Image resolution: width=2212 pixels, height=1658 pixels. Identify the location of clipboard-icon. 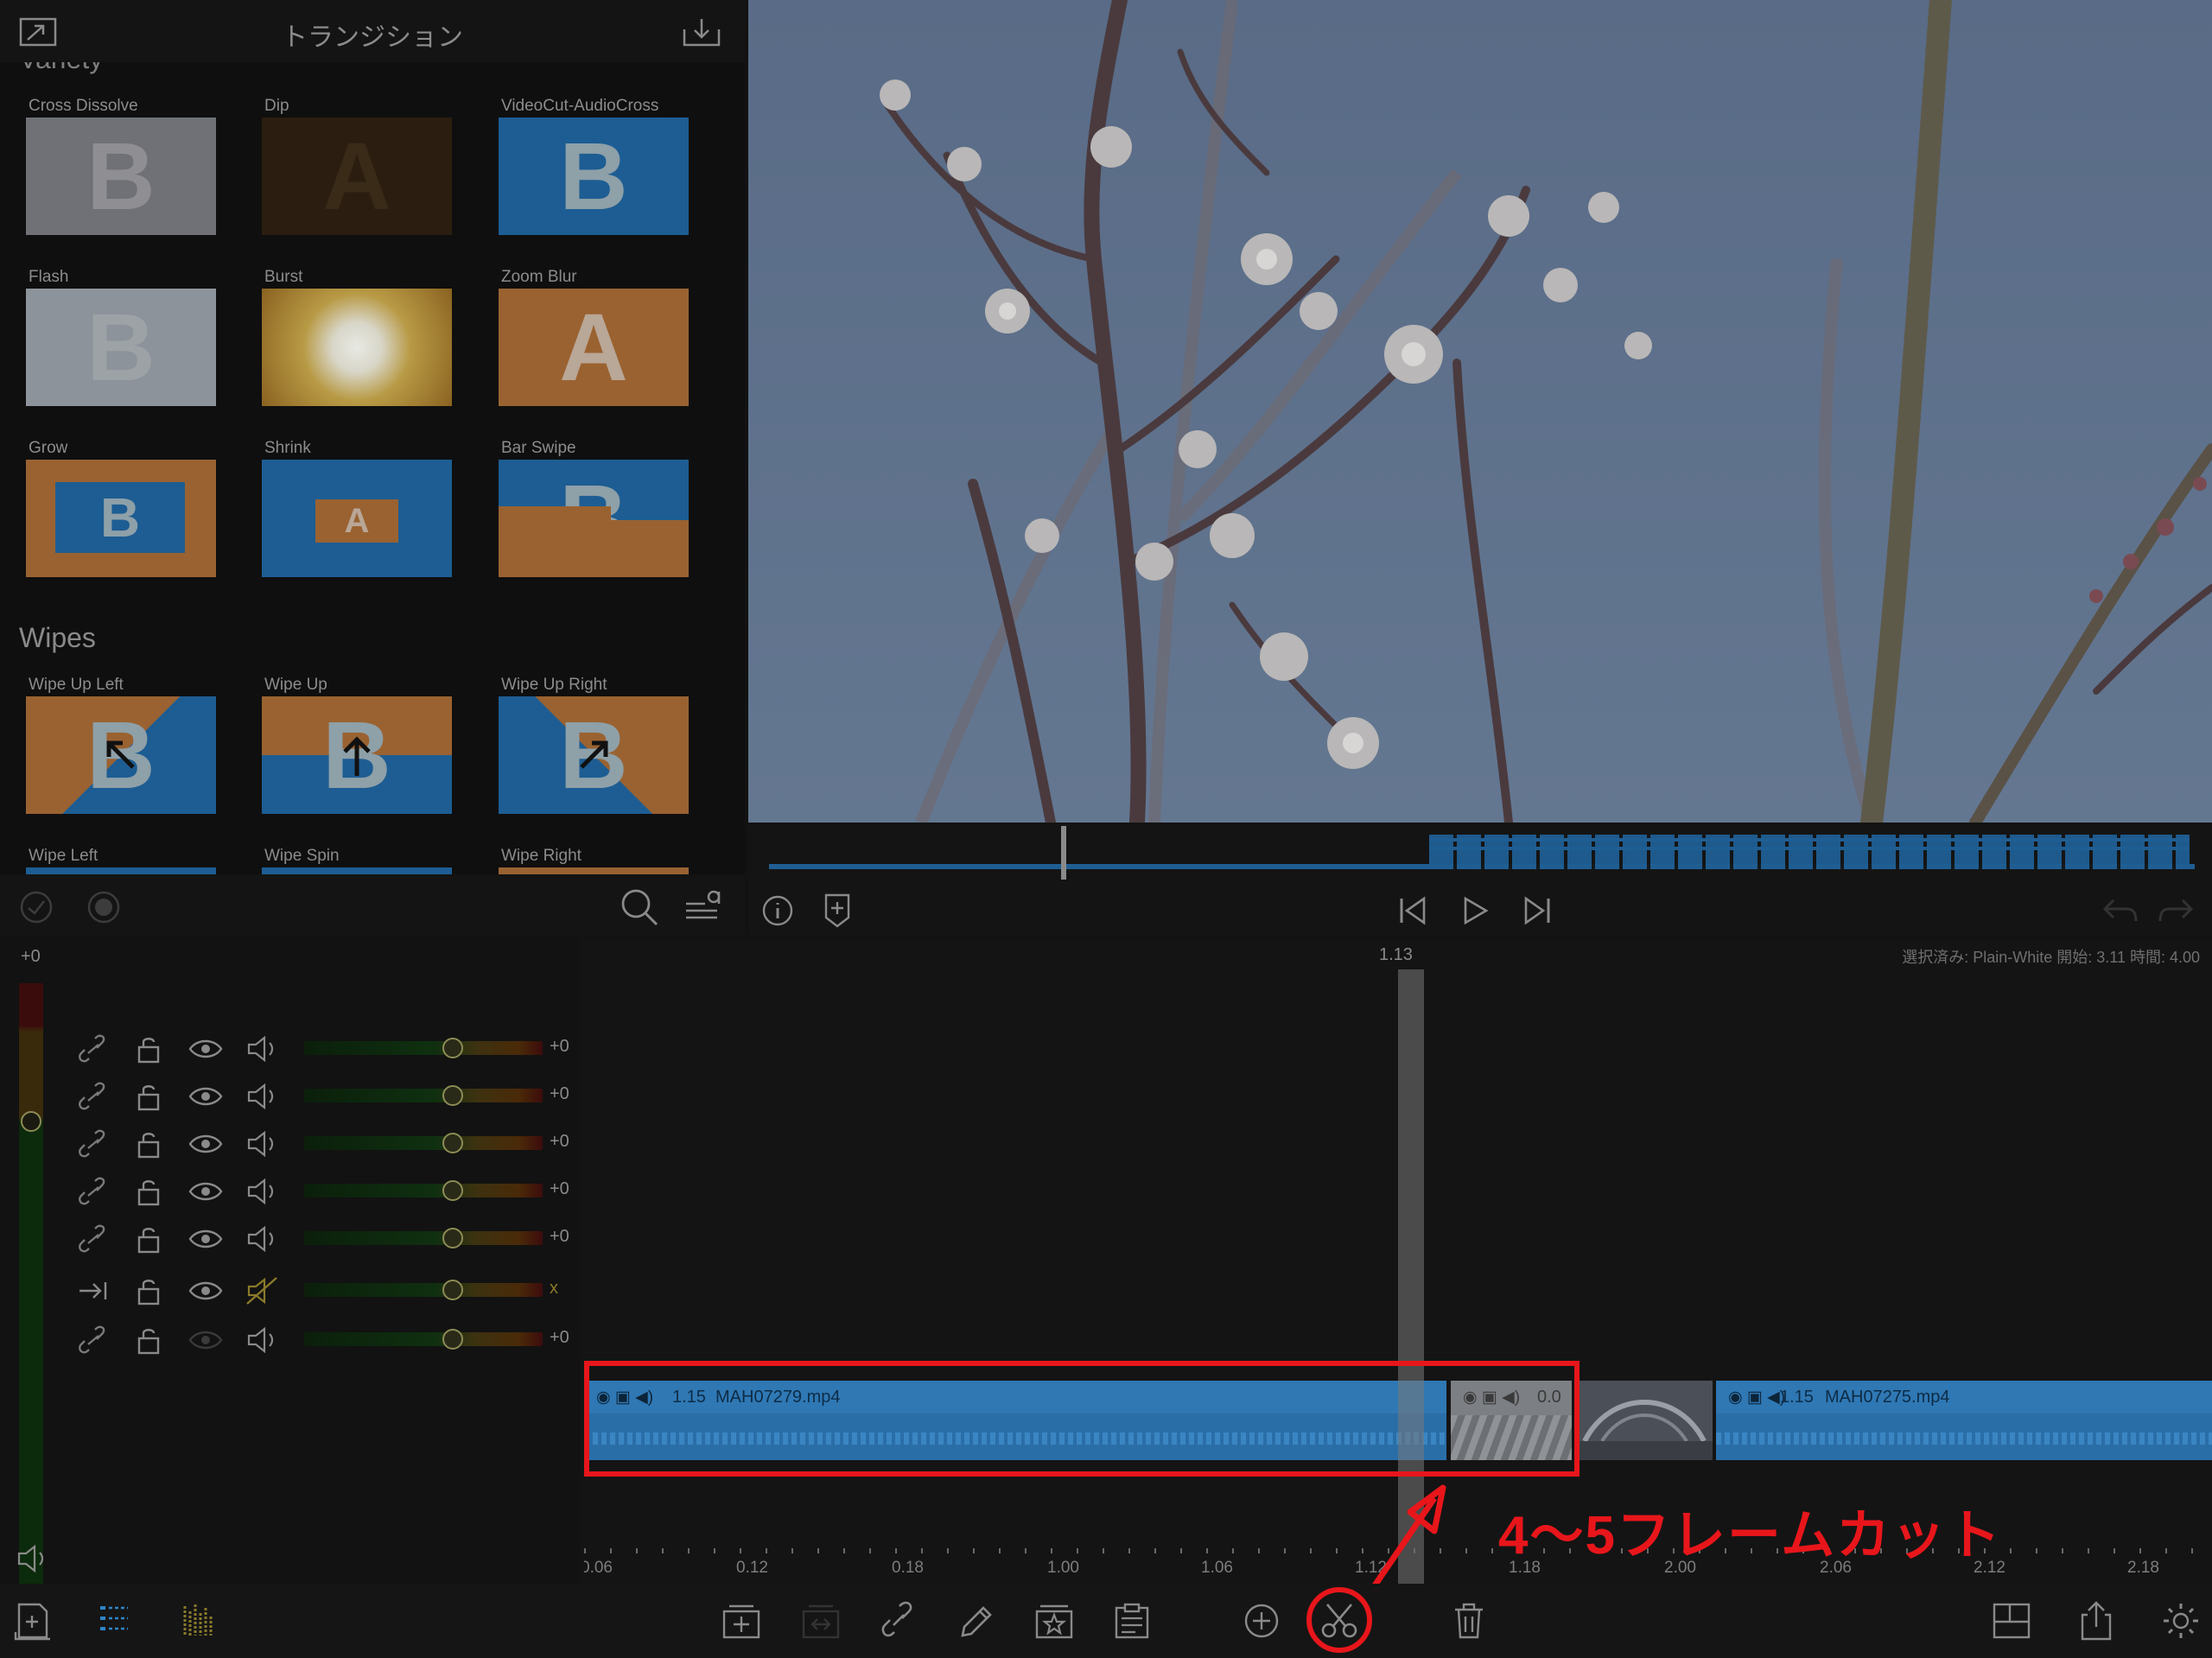
(1132, 1621).